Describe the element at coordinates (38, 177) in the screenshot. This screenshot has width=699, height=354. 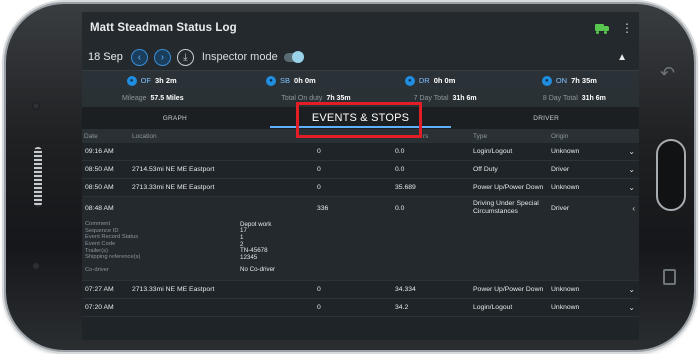
I see `phone-speaker` at that location.